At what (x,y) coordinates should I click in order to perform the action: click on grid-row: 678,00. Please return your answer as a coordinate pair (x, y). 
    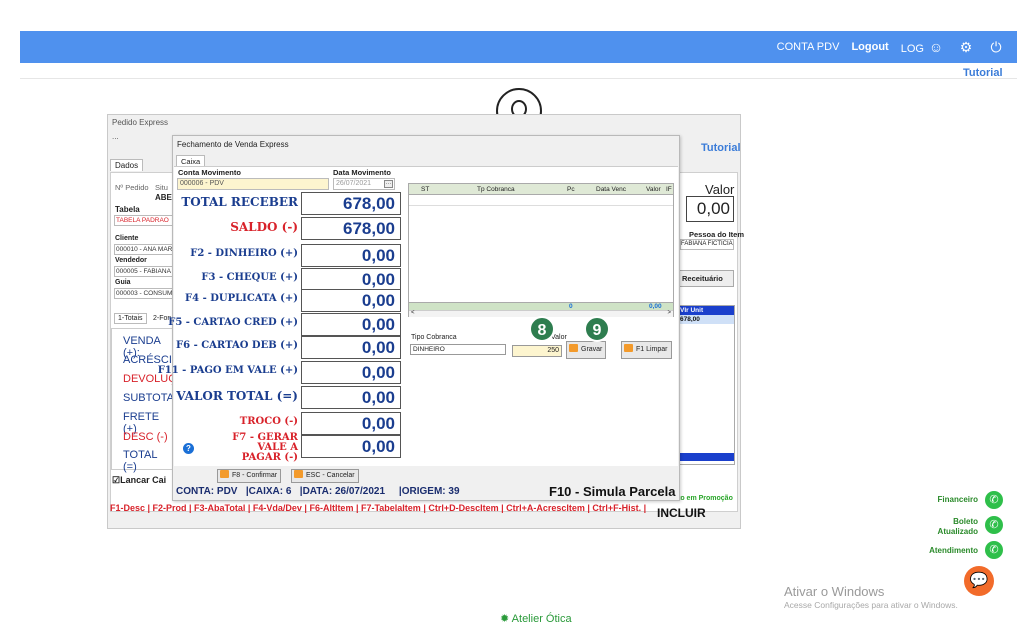
    Looking at the image, I should click on (706, 319).